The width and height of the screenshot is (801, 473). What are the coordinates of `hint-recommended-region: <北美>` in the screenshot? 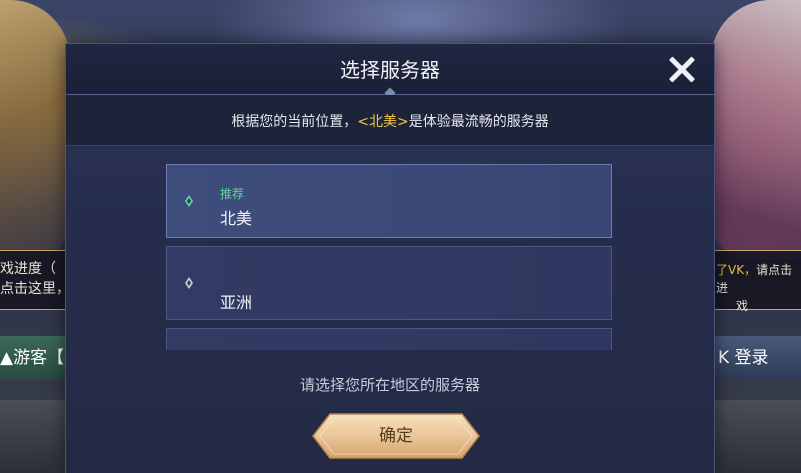 It's located at (383, 122).